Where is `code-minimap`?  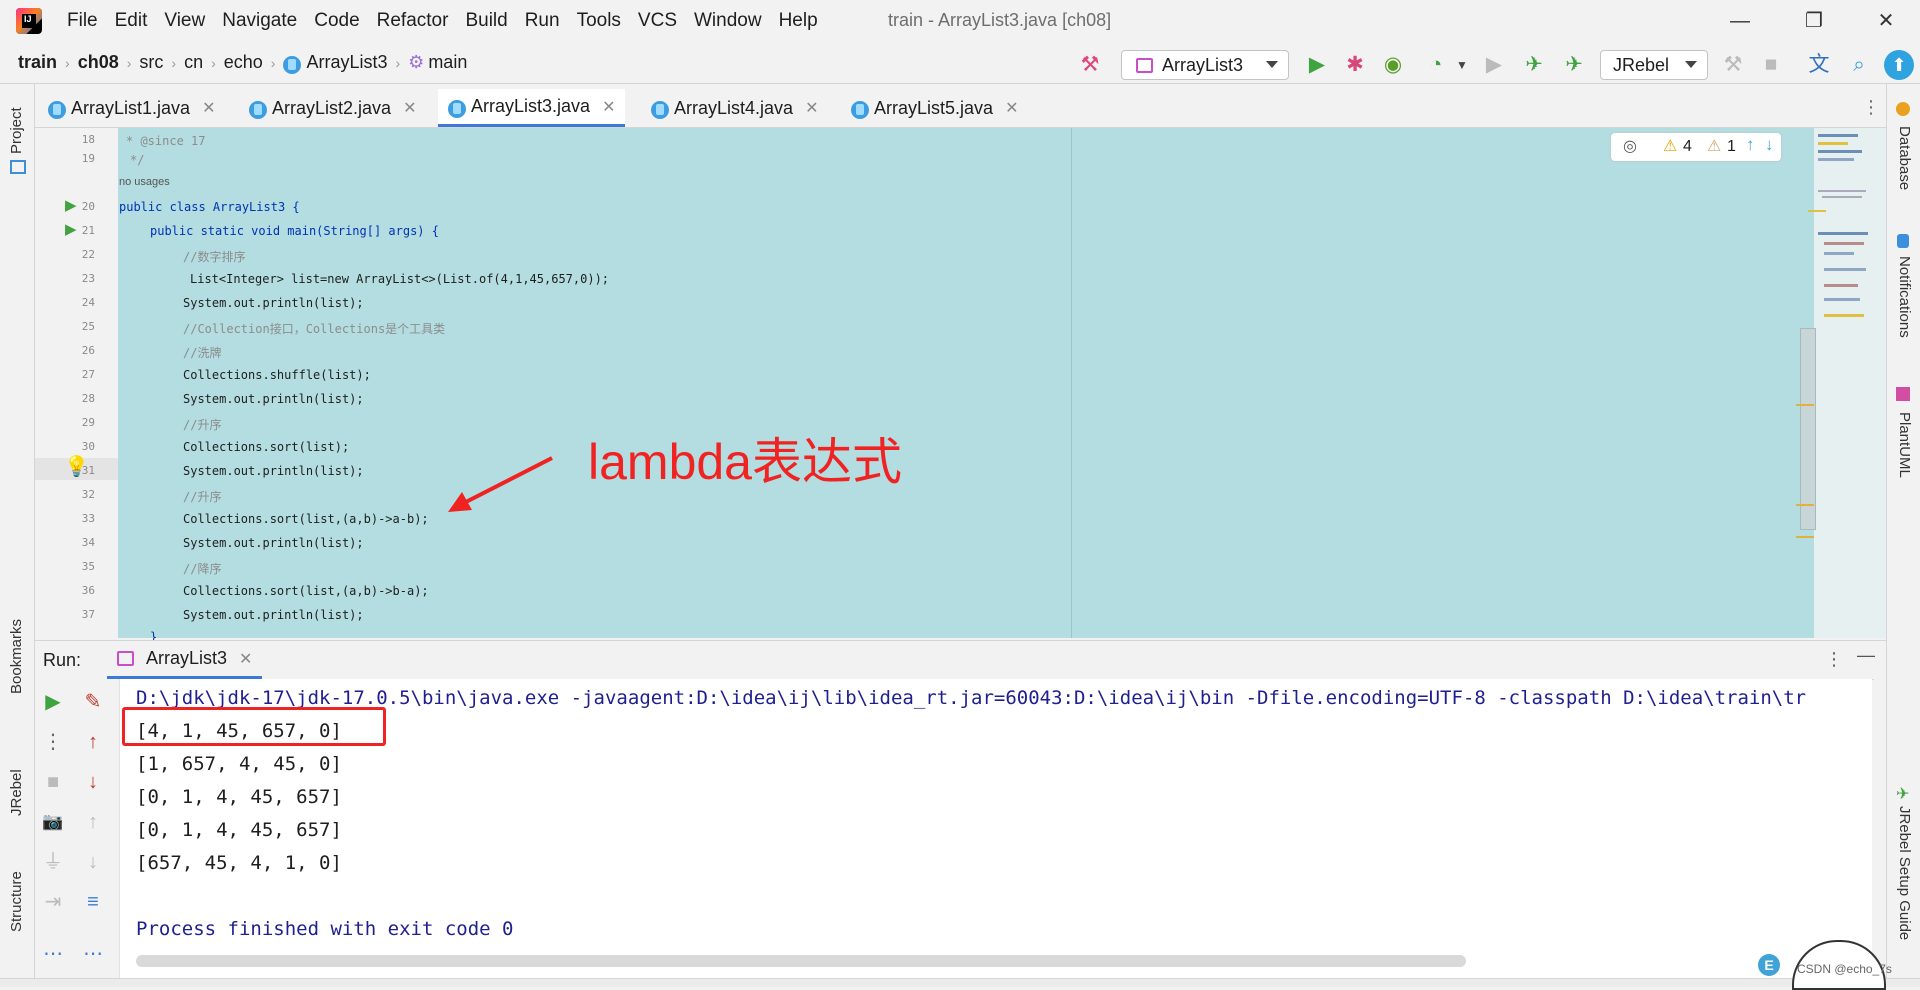 code-minimap is located at coordinates (1841, 383).